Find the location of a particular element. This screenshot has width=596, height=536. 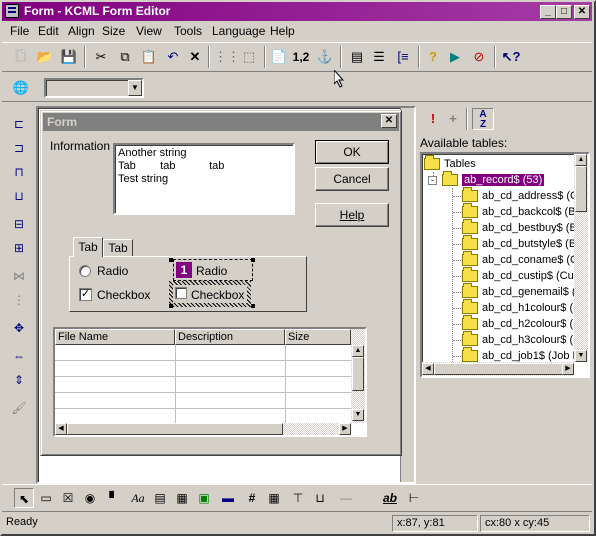

tree-vertical-scrollbar: ▲ ▼ is located at coordinates (581, 258).